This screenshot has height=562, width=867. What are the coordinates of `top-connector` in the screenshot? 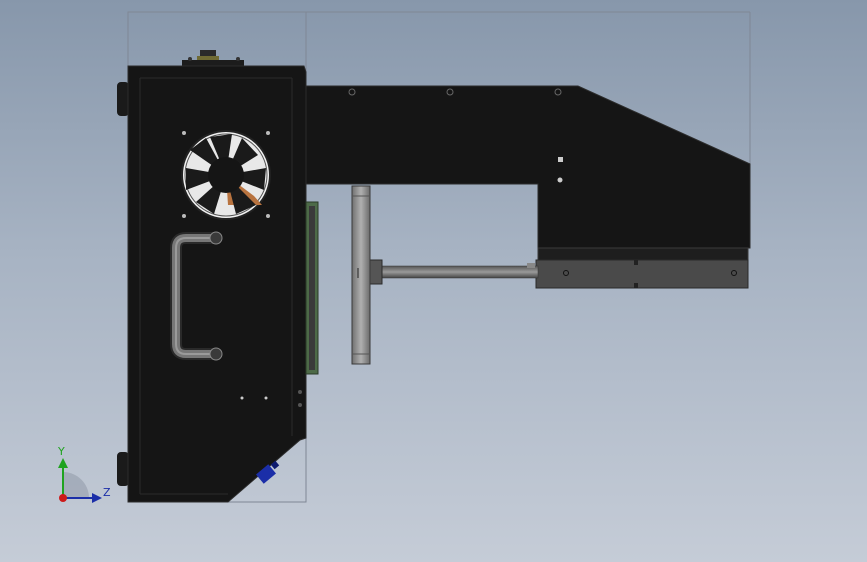 It's located at (213, 58).